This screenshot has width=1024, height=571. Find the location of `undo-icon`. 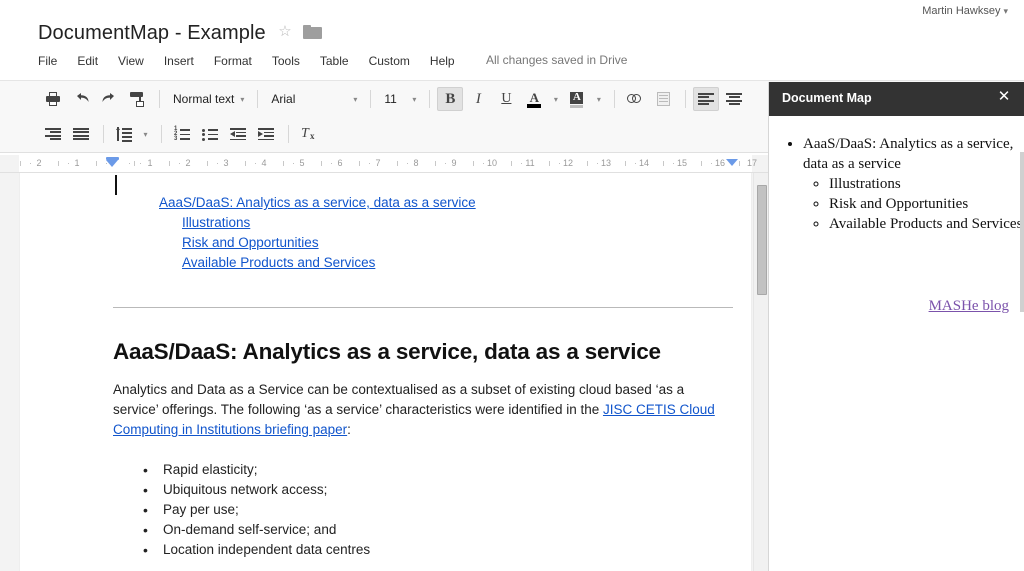

undo-icon is located at coordinates (82, 97).